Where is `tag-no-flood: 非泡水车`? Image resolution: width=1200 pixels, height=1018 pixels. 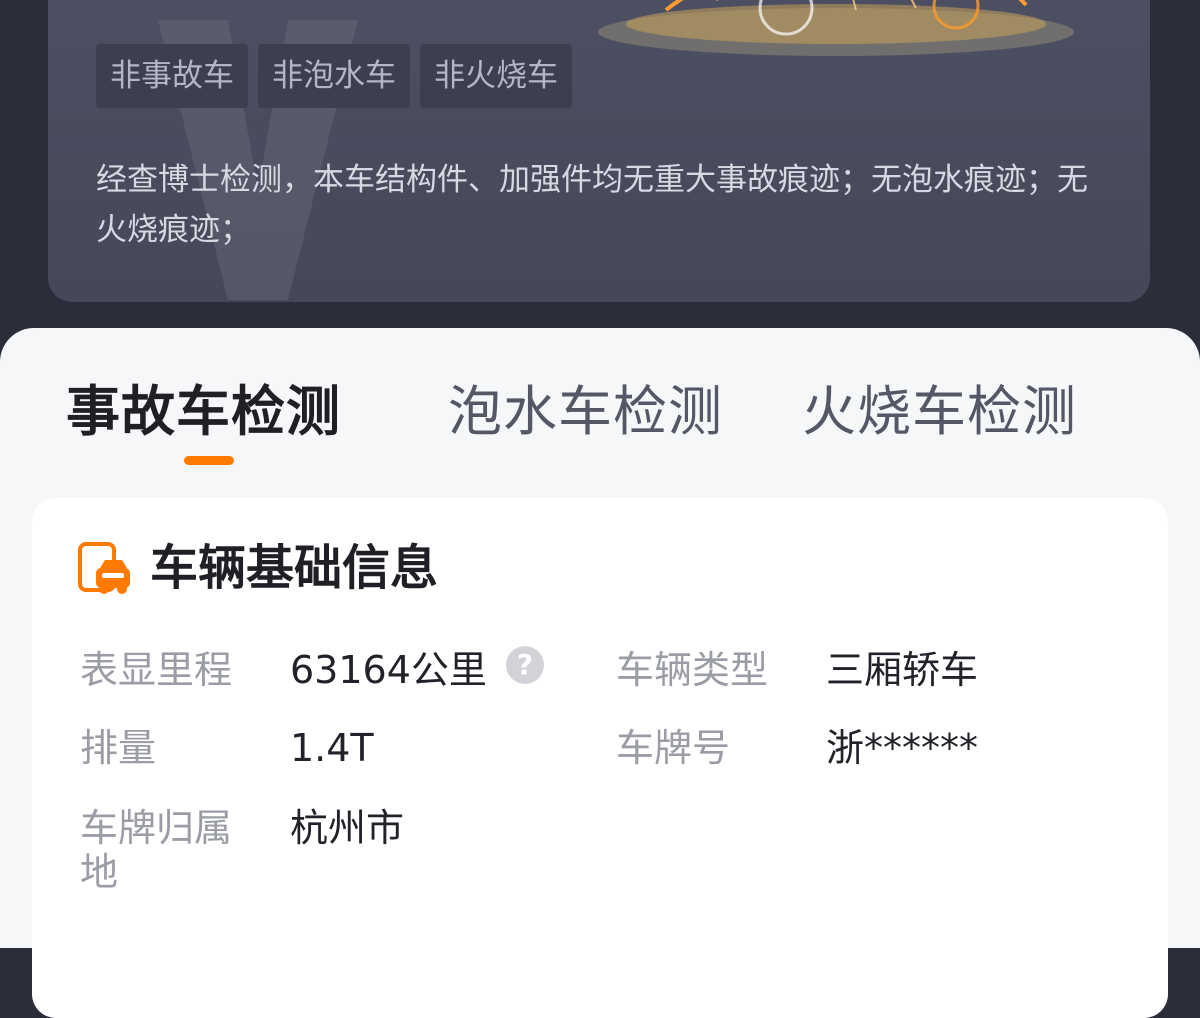
tag-no-flood: 非泡水车 is located at coordinates (334, 76).